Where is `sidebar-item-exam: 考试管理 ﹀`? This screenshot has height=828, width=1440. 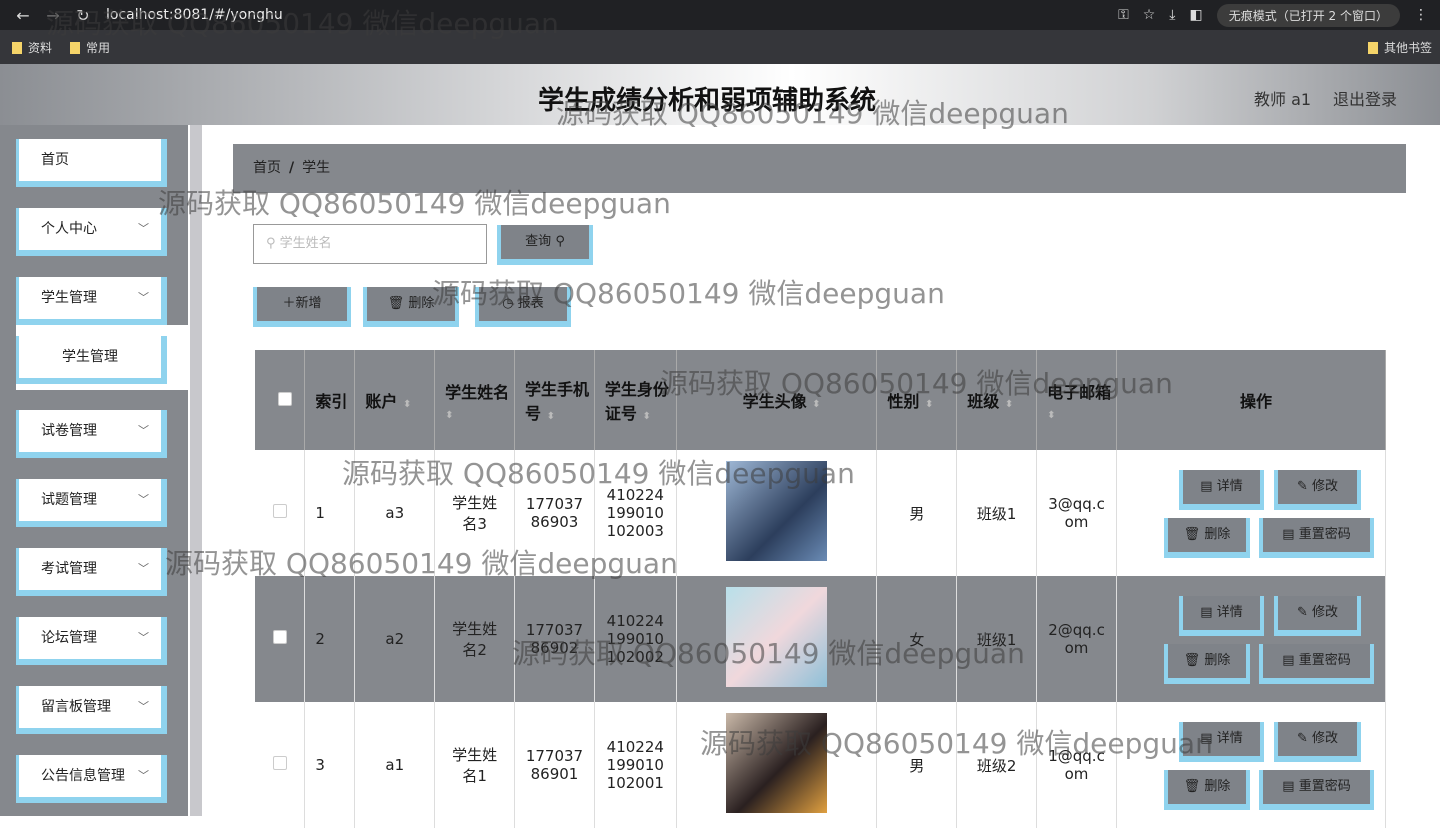 sidebar-item-exam: 考试管理 ﹀ is located at coordinates (91, 572).